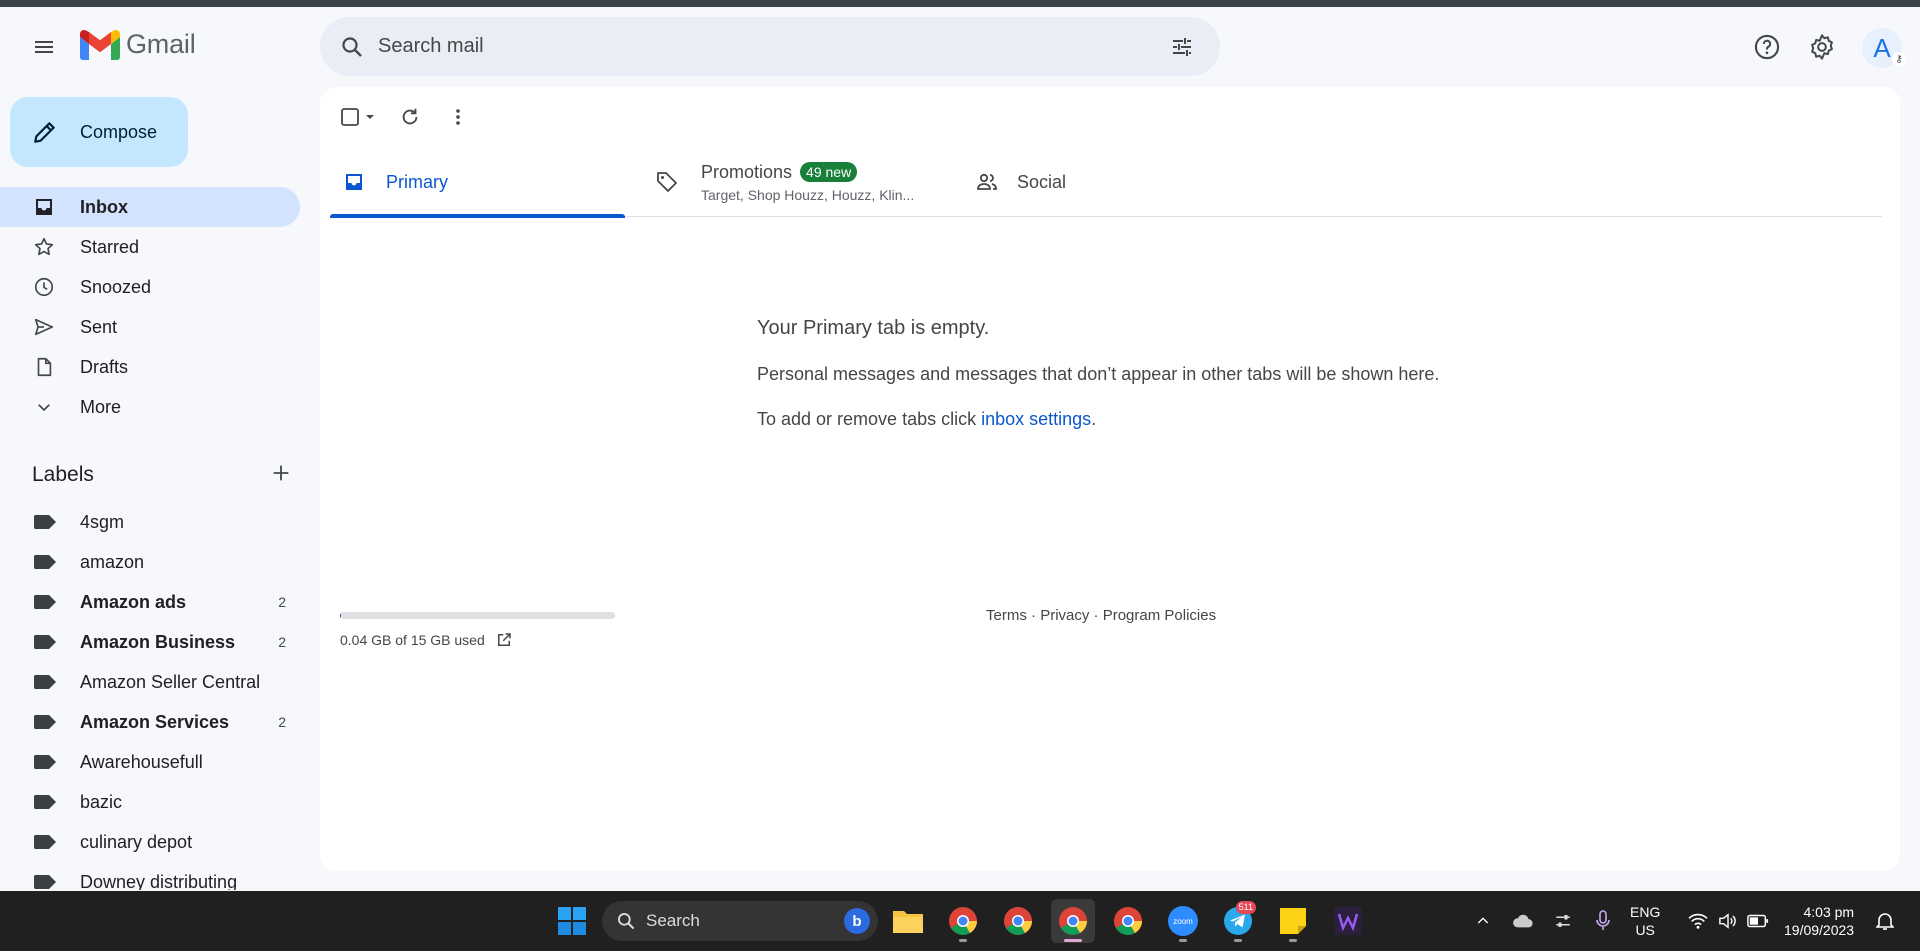 Image resolution: width=1920 pixels, height=951 pixels. What do you see at coordinates (1645, 921) in the screenshot?
I see `language-indicator: ENG US` at bounding box center [1645, 921].